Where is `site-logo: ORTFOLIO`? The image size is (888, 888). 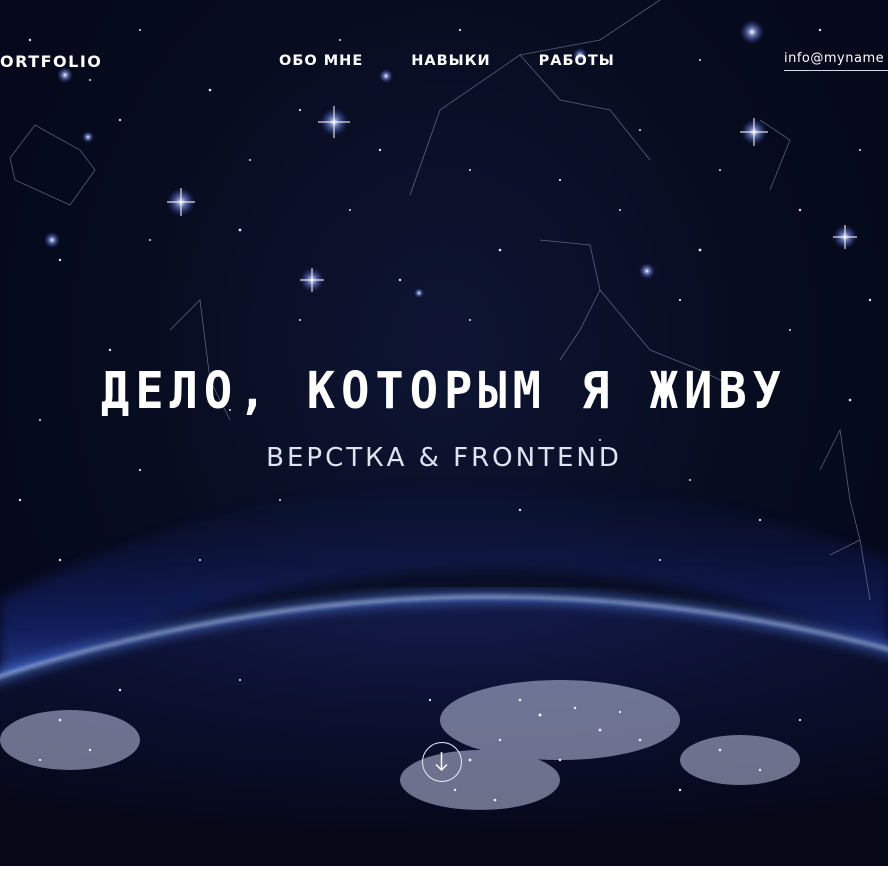 site-logo: ORTFOLIO is located at coordinates (51, 61).